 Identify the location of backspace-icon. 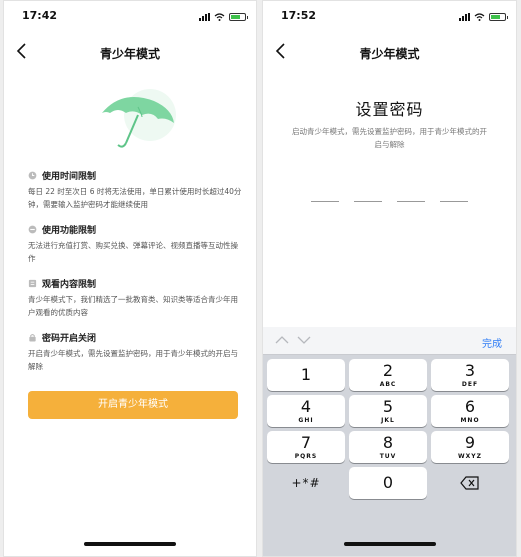
(469, 483).